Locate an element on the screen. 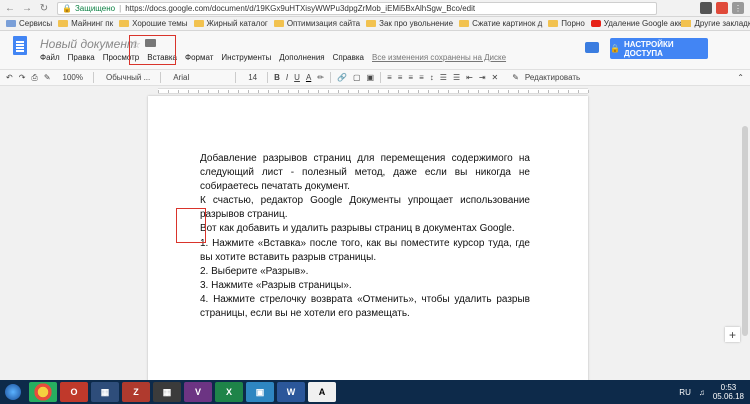 The height and width of the screenshot is (404, 750). highlight-icon: ✏ is located at coordinates (320, 77).